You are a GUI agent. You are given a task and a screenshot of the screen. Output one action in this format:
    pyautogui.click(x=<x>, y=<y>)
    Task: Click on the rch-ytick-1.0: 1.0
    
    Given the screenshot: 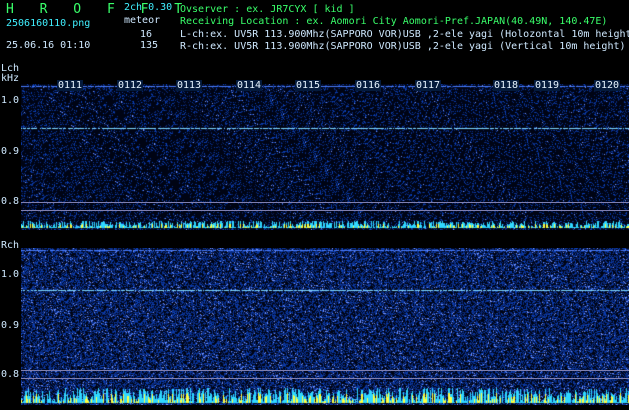 What is the action you would take?
    pyautogui.click(x=10, y=274)
    